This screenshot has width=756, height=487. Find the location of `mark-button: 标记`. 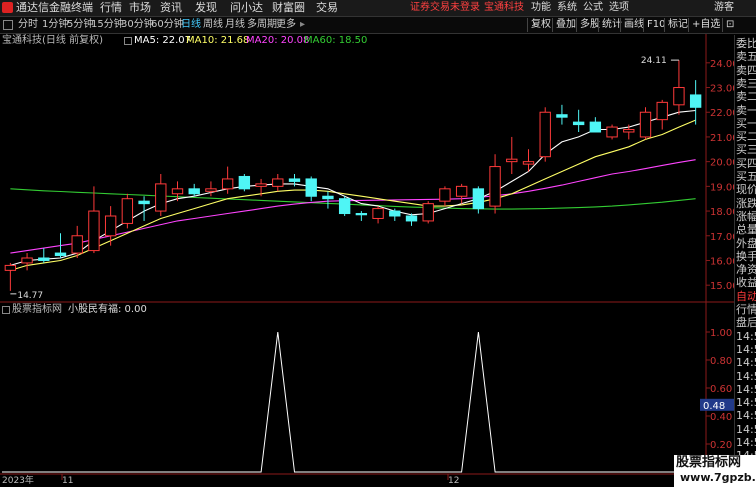

mark-button: 标记 is located at coordinates (676, 25).